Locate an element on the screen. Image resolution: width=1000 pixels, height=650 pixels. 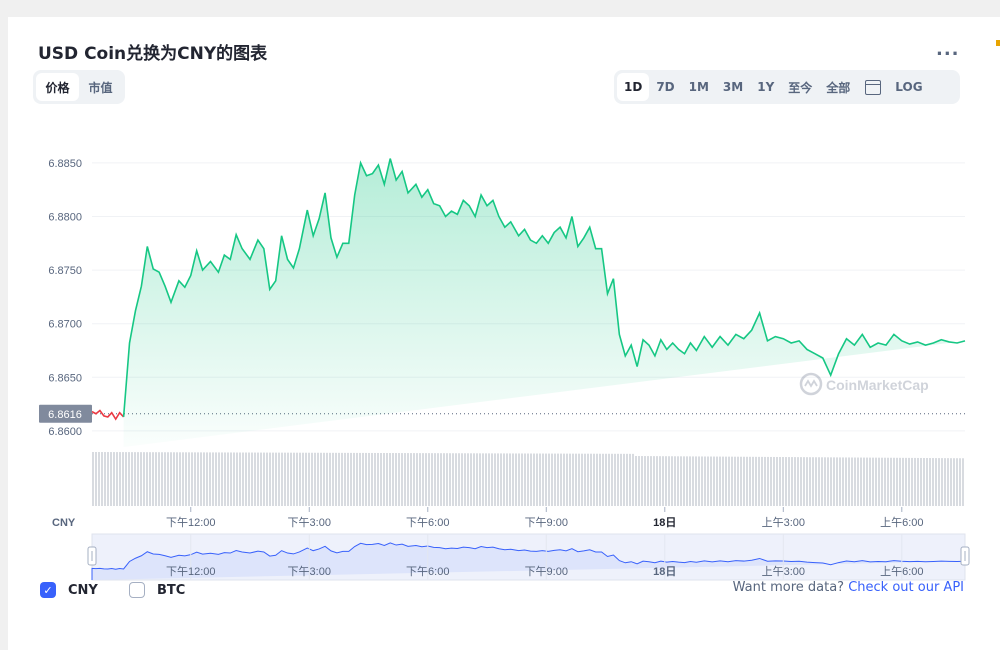
x-tick-label: 下午6:00 is located at coordinates (427, 522).